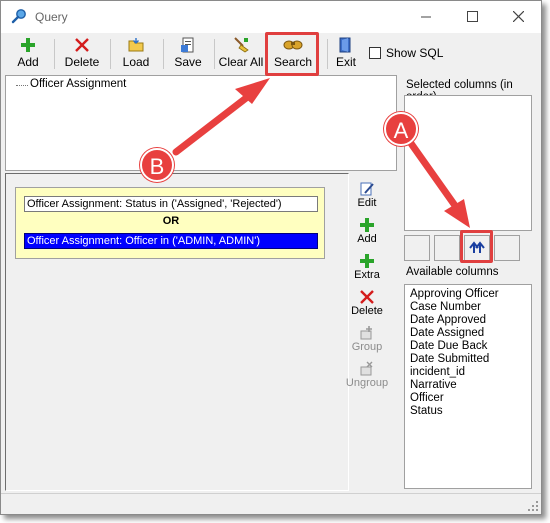  What do you see at coordinates (157, 165) in the screenshot?
I see `callout-b: B` at bounding box center [157, 165].